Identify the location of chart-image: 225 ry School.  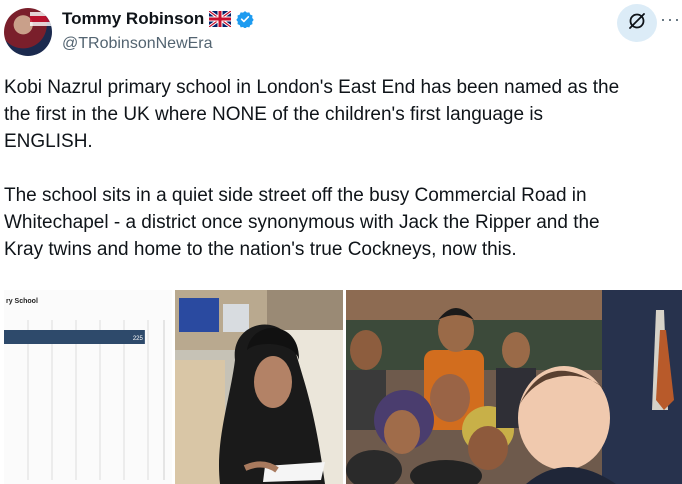
(89, 387).